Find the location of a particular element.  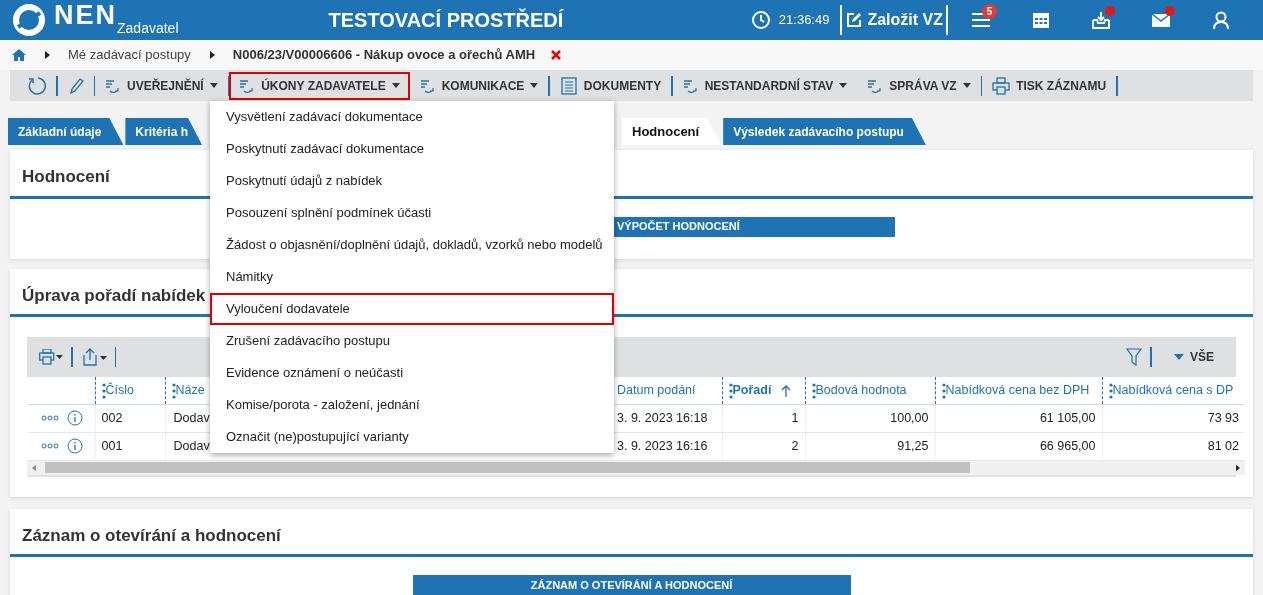

menu-button: SPRÁVA VZ is located at coordinates (919, 85).